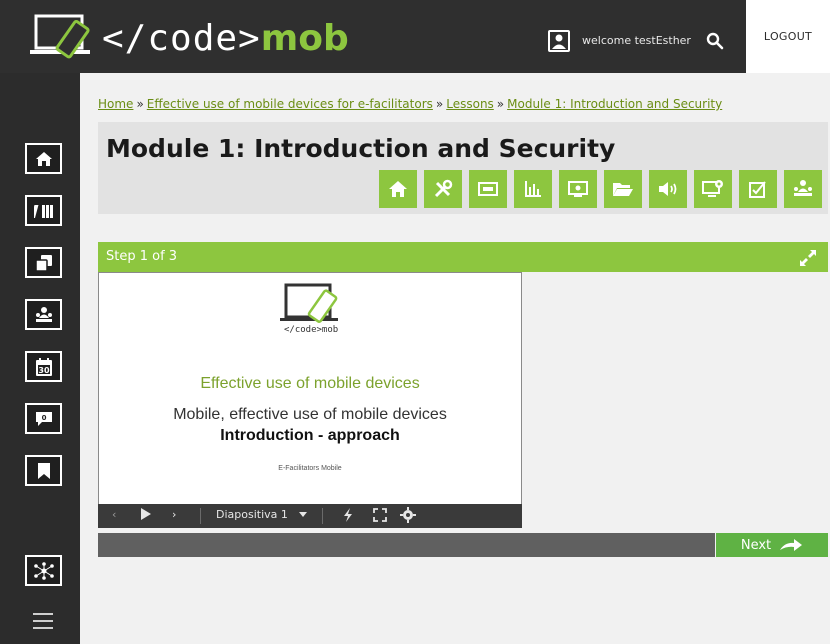 The width and height of the screenshot is (830, 644). I want to click on speaker-icon, so click(668, 189).